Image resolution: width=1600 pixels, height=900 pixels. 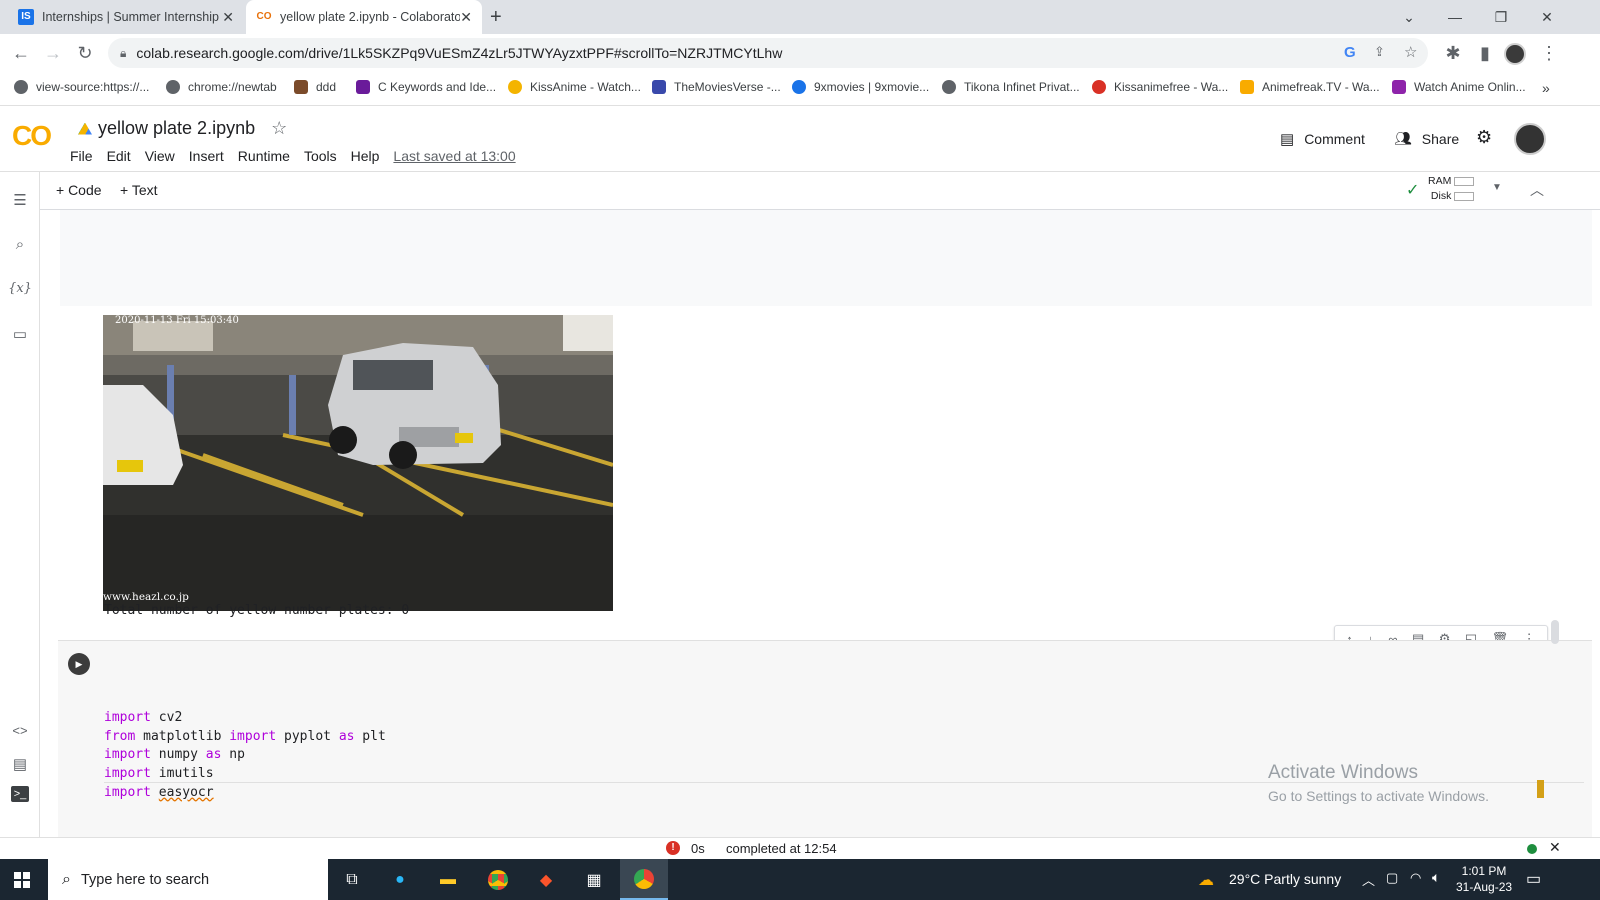 I want to click on clock-date: 31-Aug-23, so click(x=1484, y=887).